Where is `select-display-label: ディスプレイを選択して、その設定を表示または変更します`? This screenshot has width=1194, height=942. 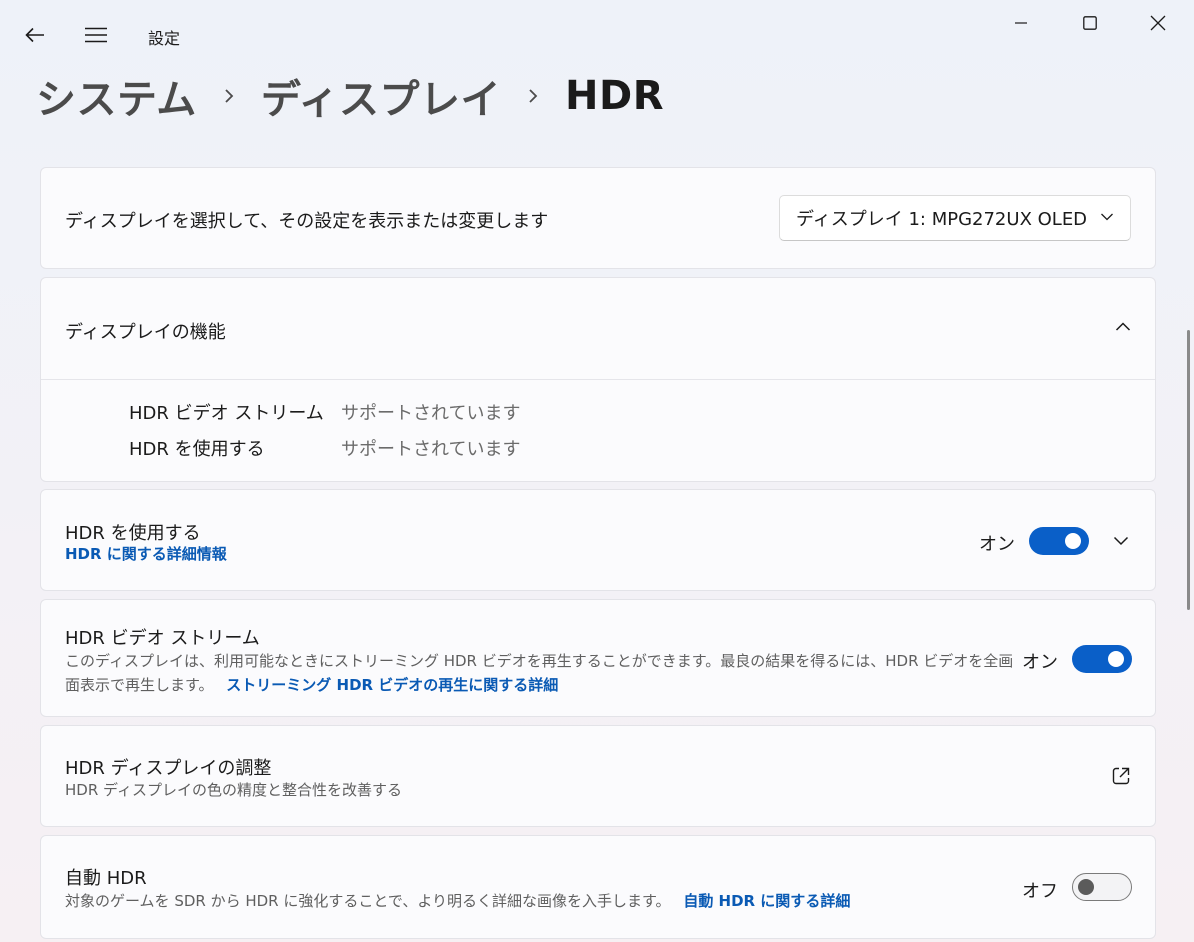 select-display-label: ディスプレイを選択して、その設定を表示または変更します is located at coordinates (307, 221).